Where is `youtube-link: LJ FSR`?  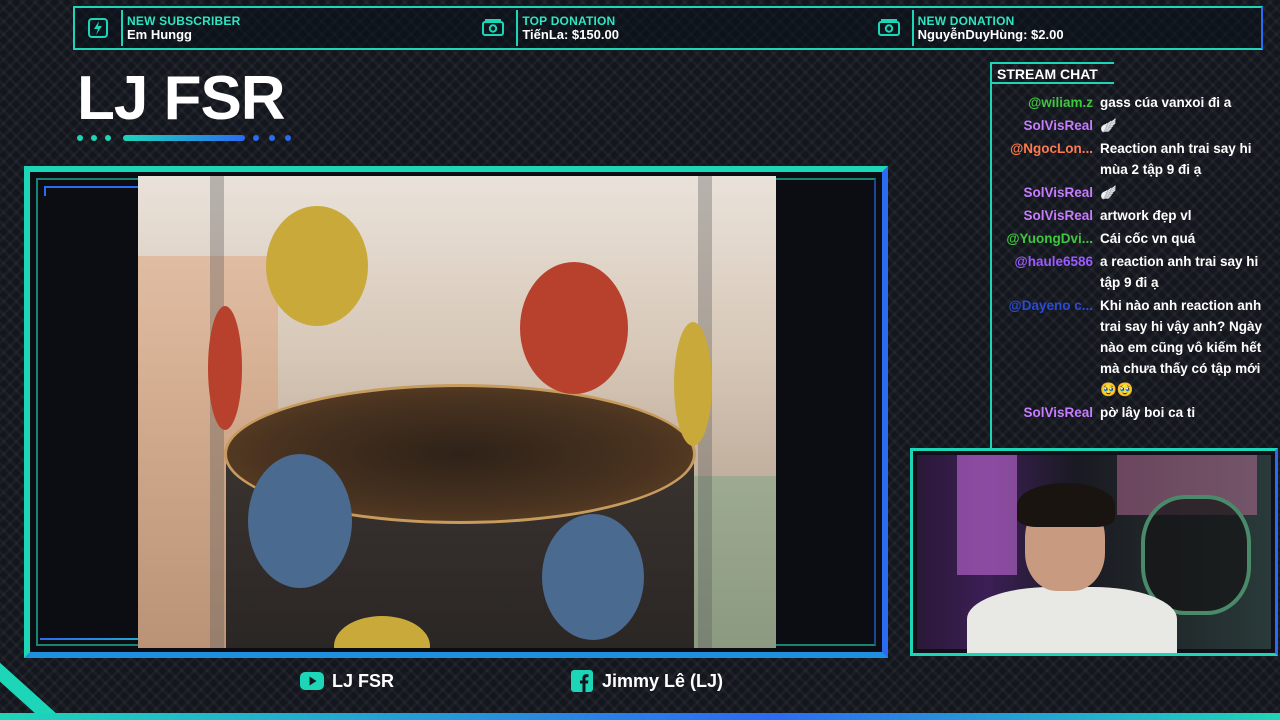 youtube-link: LJ FSR is located at coordinates (347, 681).